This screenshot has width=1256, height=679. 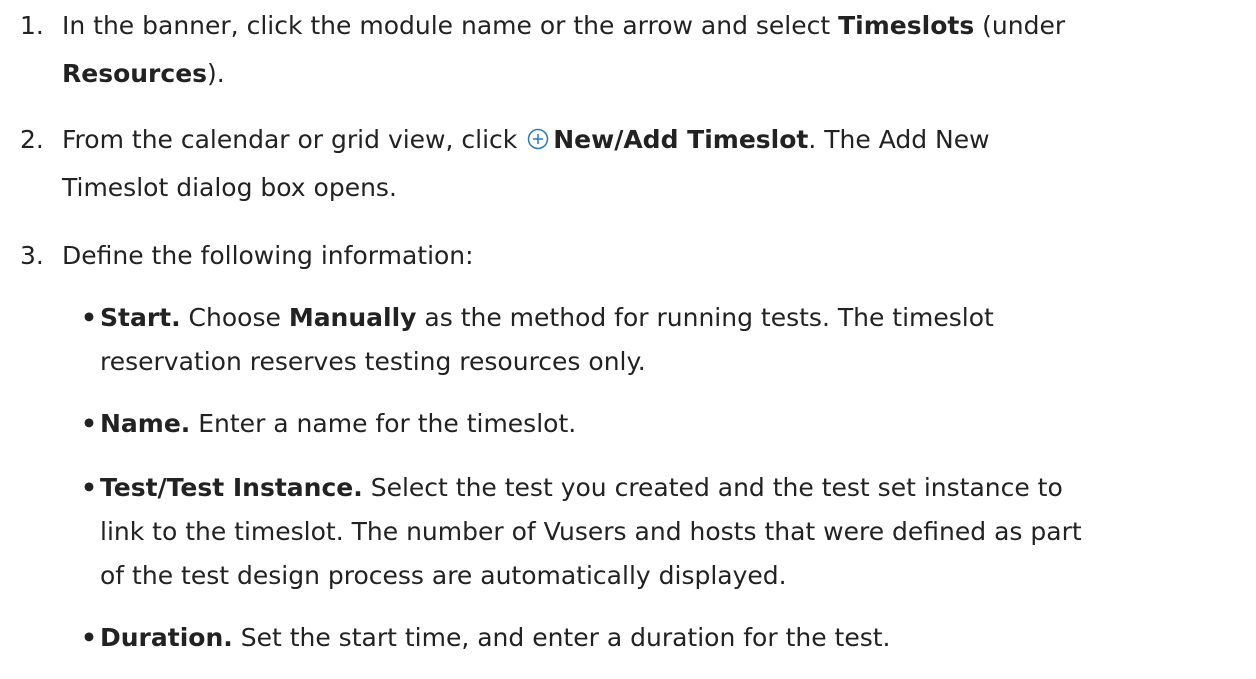 What do you see at coordinates (652, 256) in the screenshot?
I see `step-text: Define the following information:` at bounding box center [652, 256].